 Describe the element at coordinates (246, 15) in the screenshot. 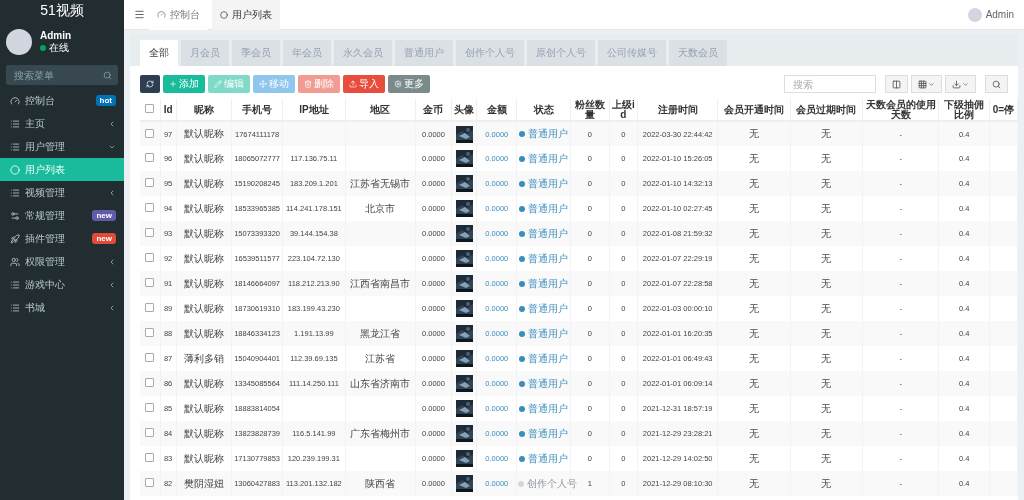

I see `page-tab: 用户列表` at that location.